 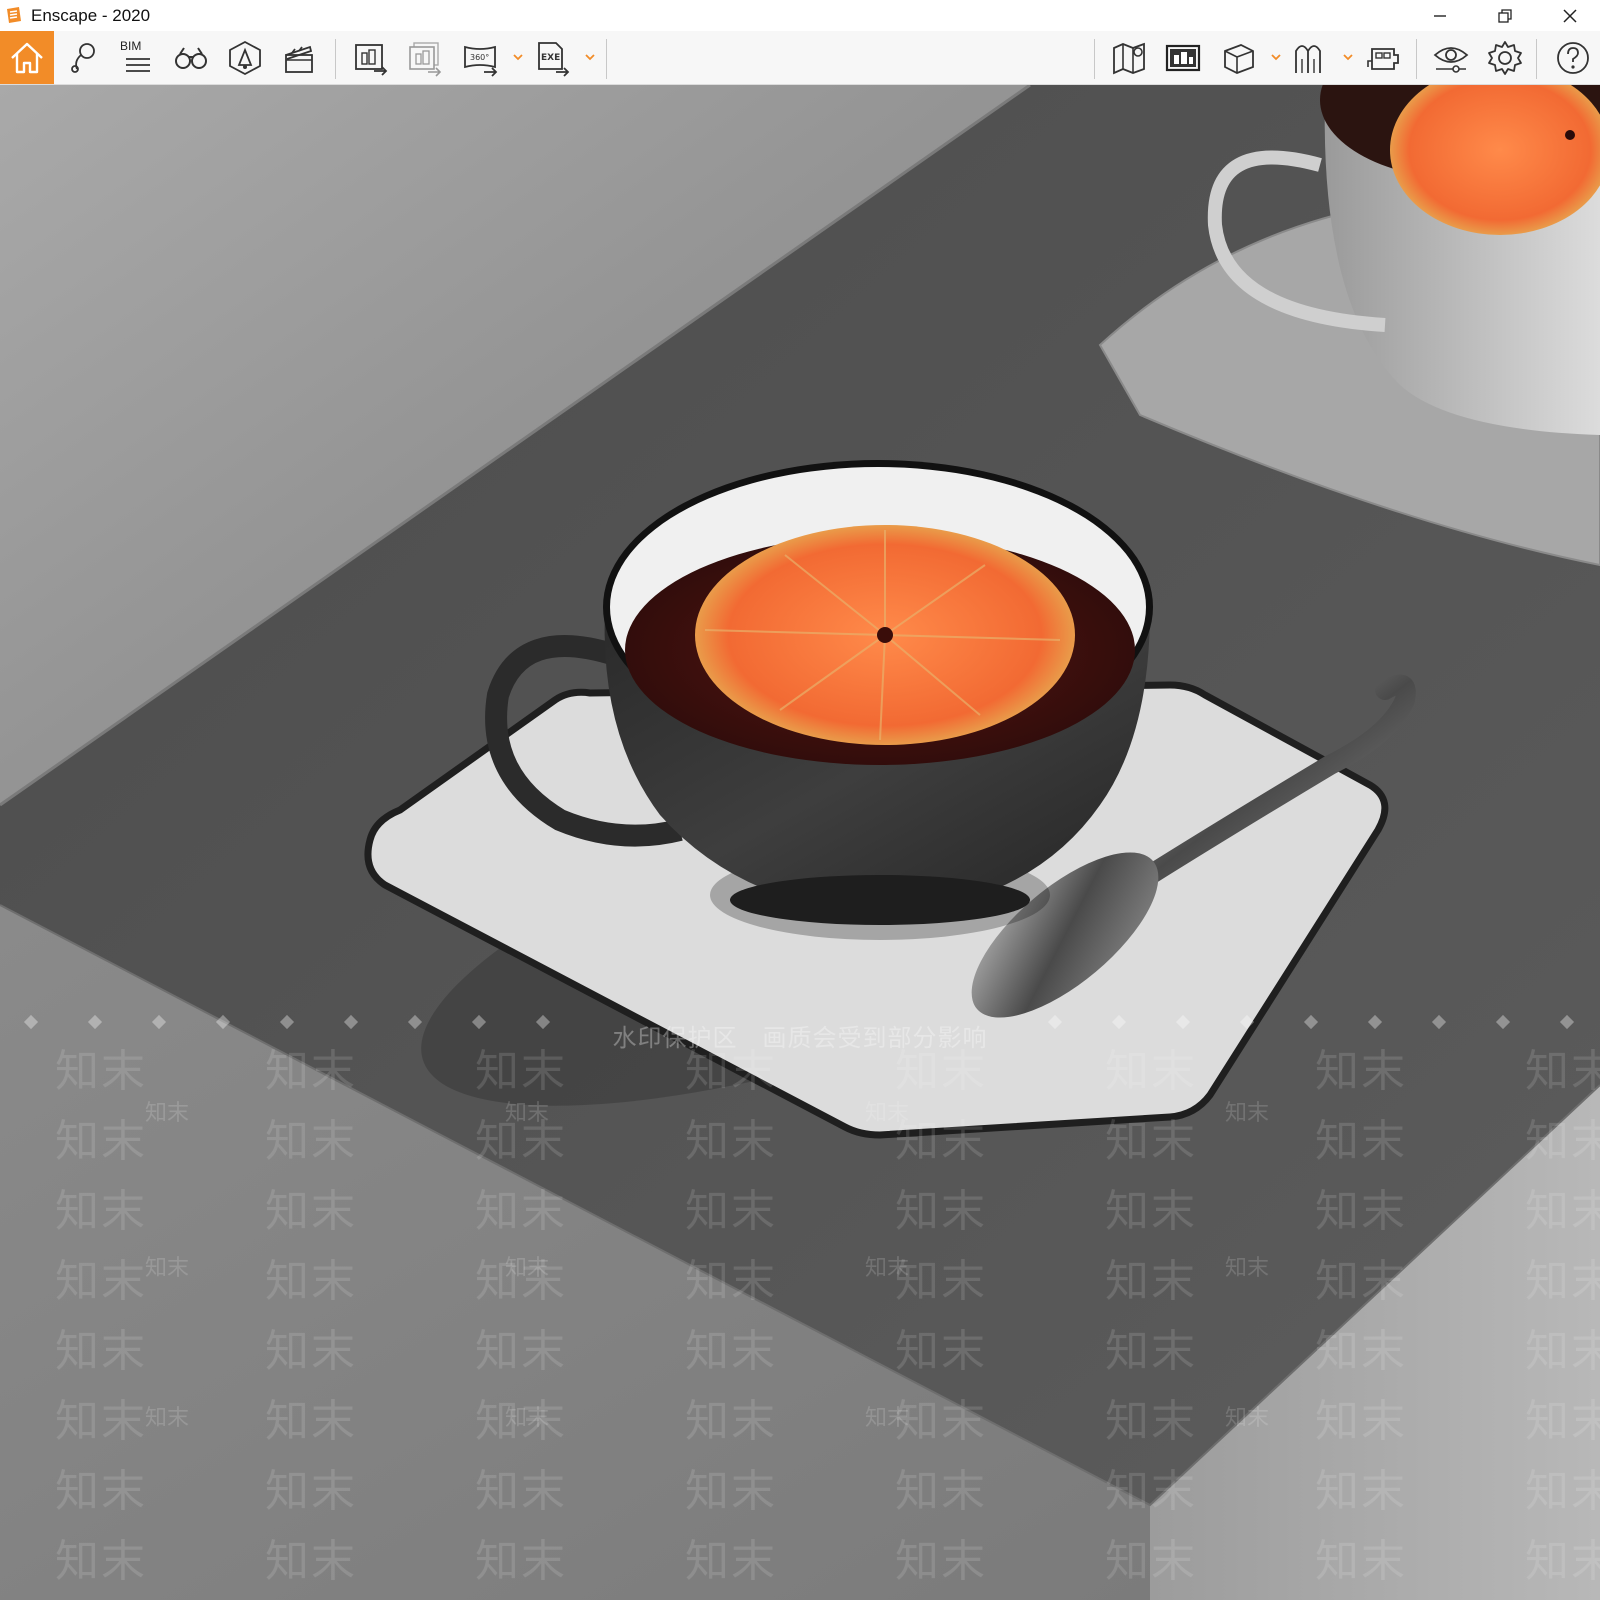 I want to click on main-toolbar: BIM 360° EXE, so click(x=800, y=68).